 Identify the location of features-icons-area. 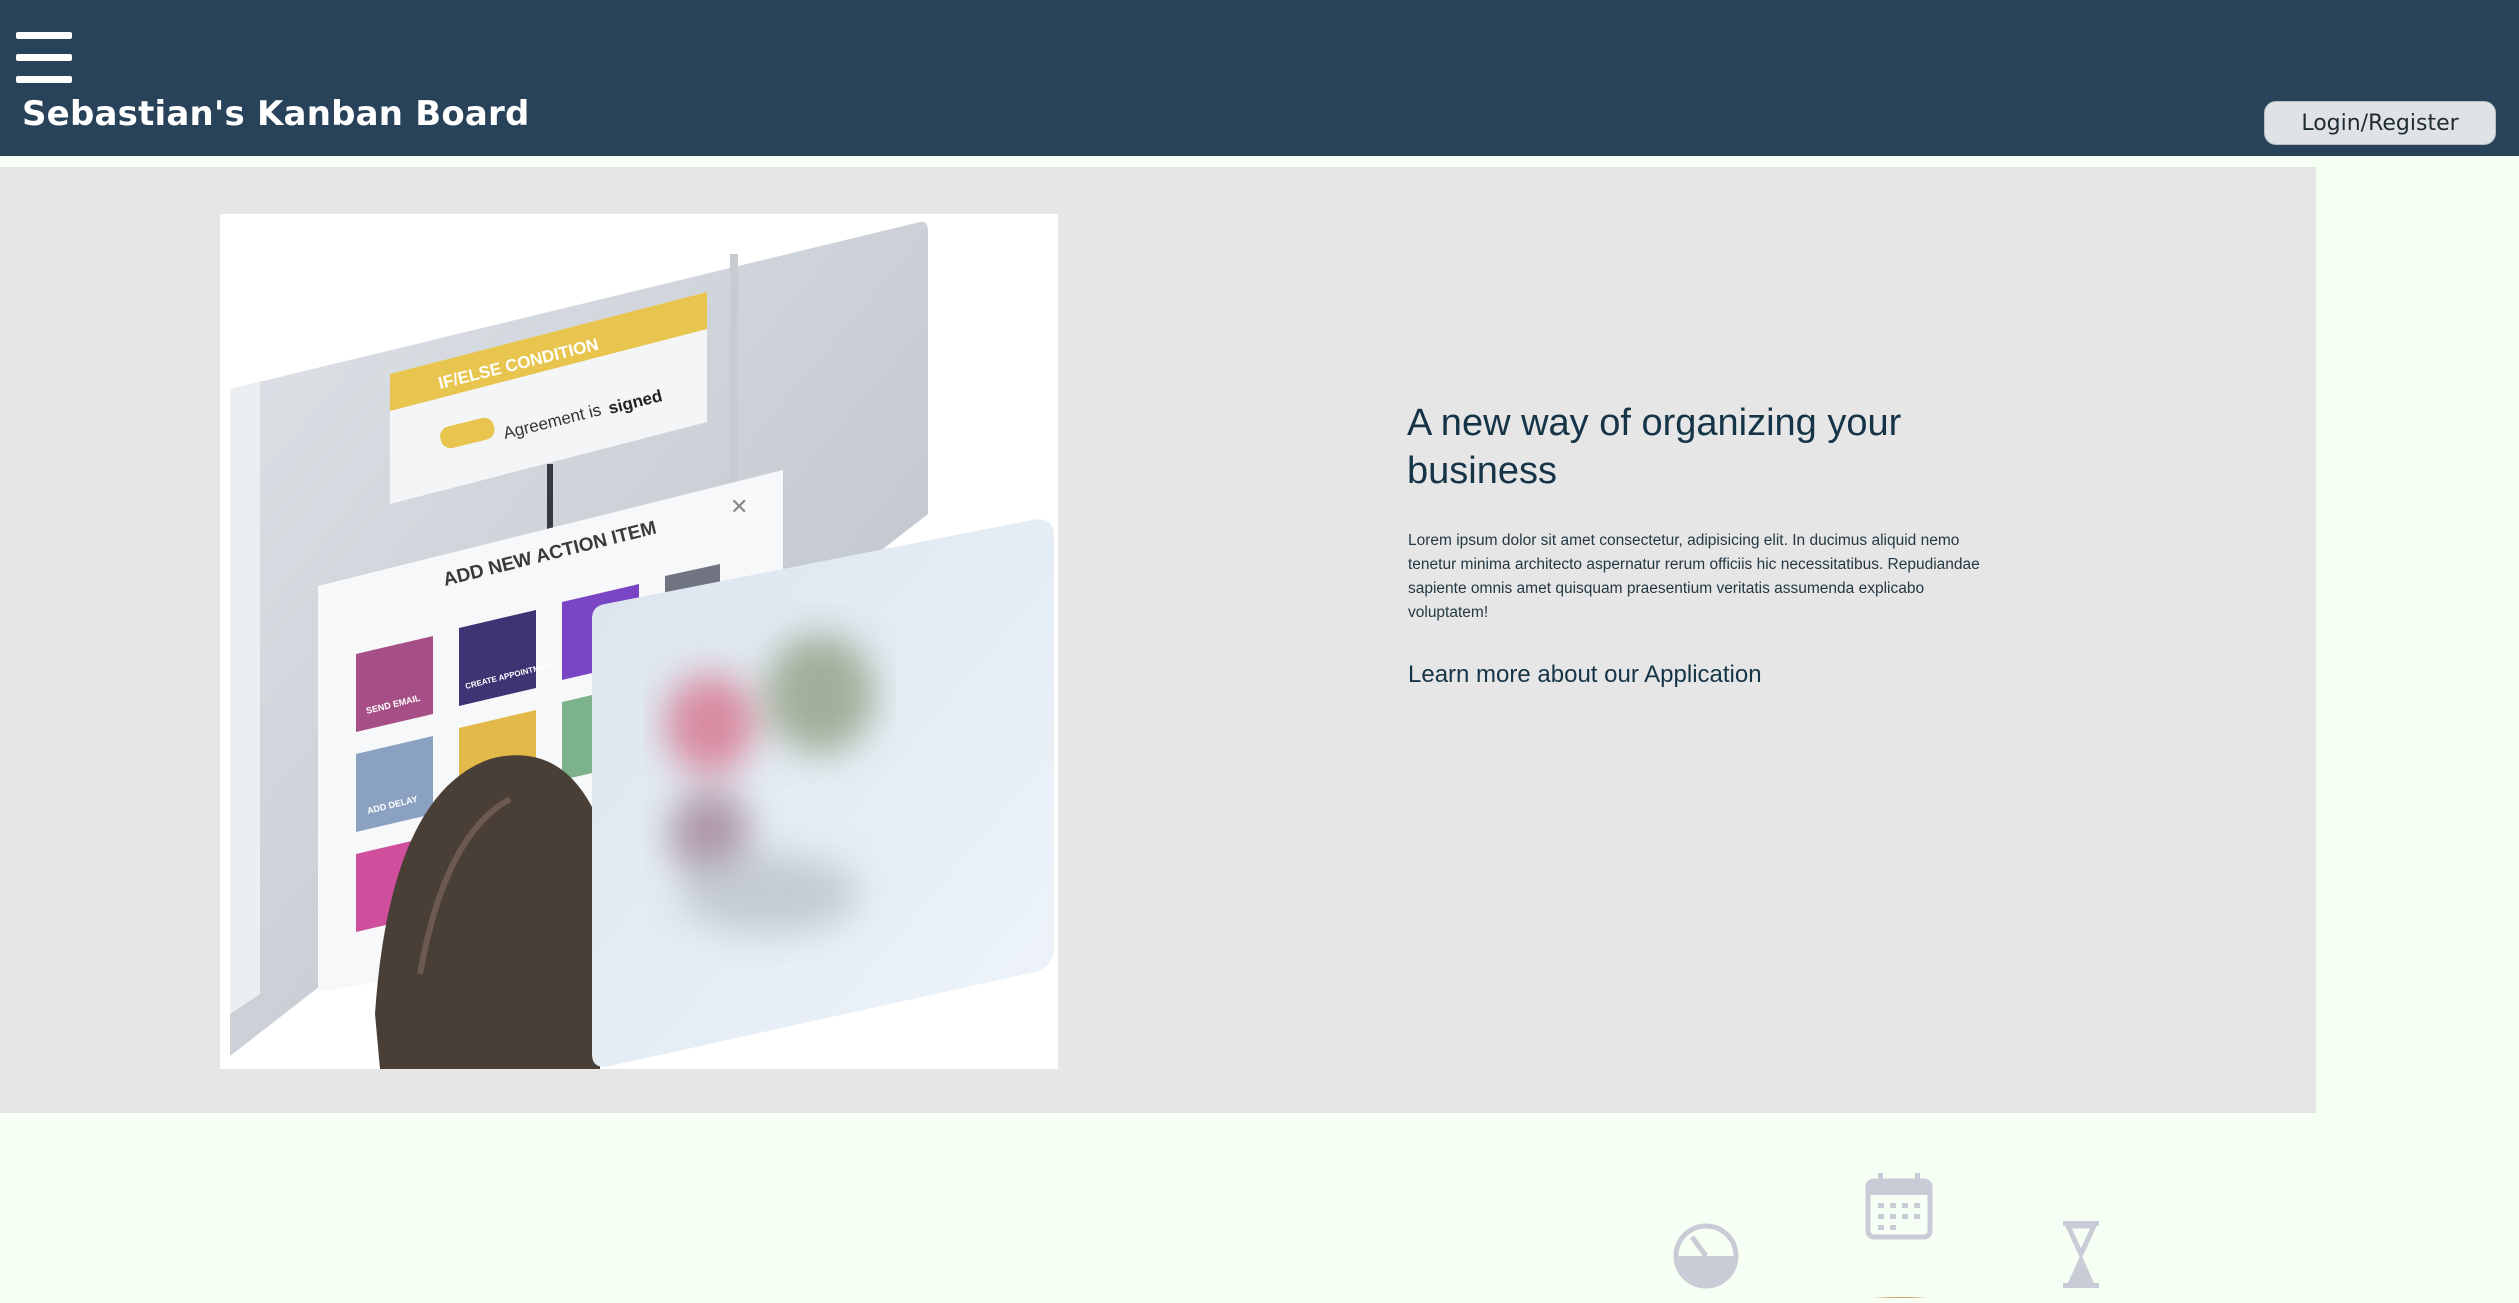
(1259, 1208).